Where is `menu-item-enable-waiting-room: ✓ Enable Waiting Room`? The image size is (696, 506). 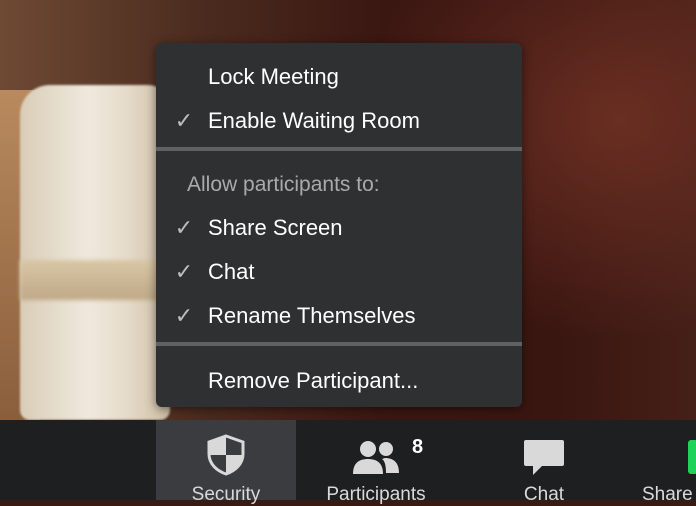
menu-item-enable-waiting-room: ✓ Enable Waiting Room is located at coordinates (339, 121).